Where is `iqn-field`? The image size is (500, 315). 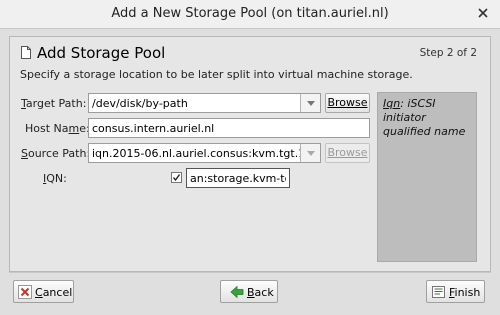 iqn-field is located at coordinates (238, 178).